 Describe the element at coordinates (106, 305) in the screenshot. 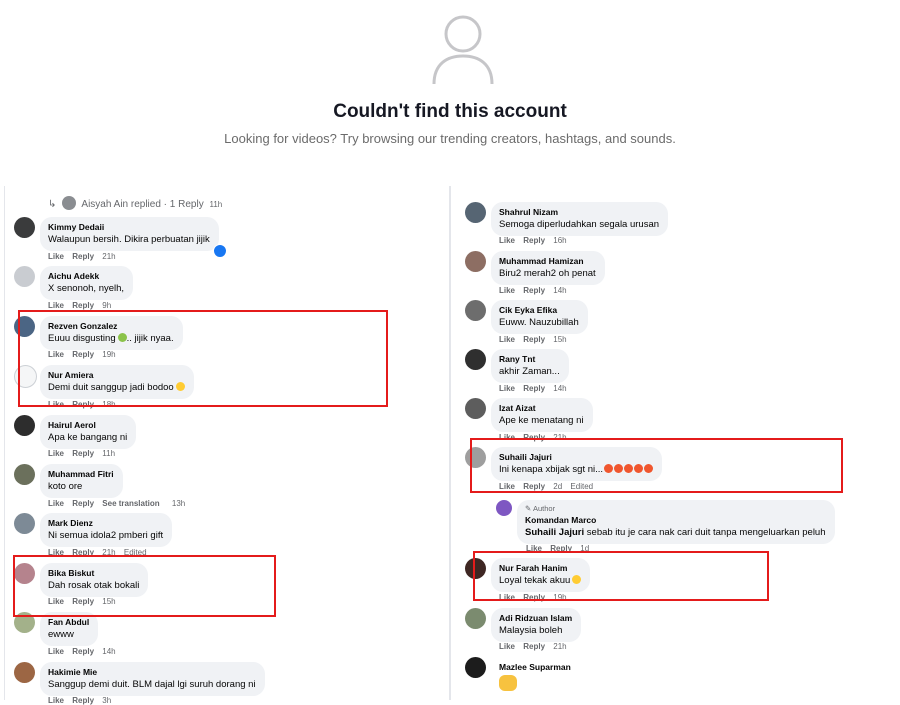

I see `comment-time: 9h` at that location.